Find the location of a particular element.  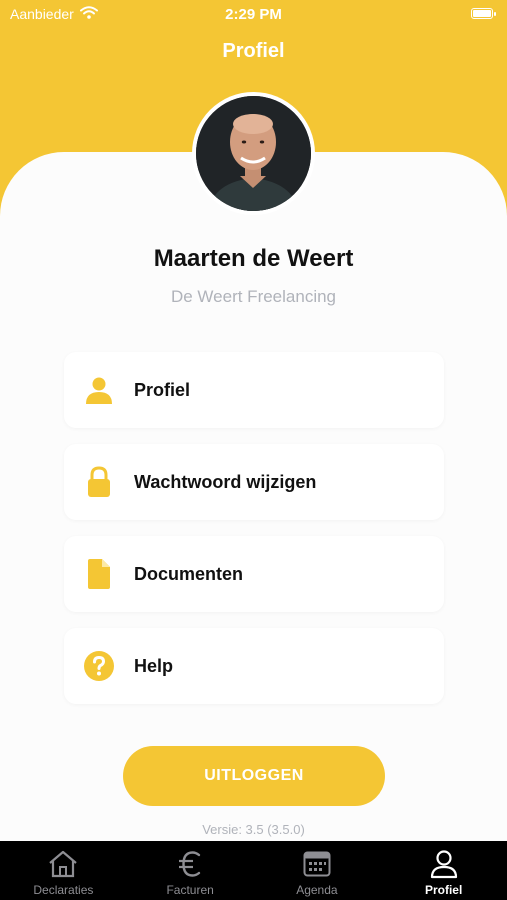

company-name: De Weert Freelancing is located at coordinates (253, 296).